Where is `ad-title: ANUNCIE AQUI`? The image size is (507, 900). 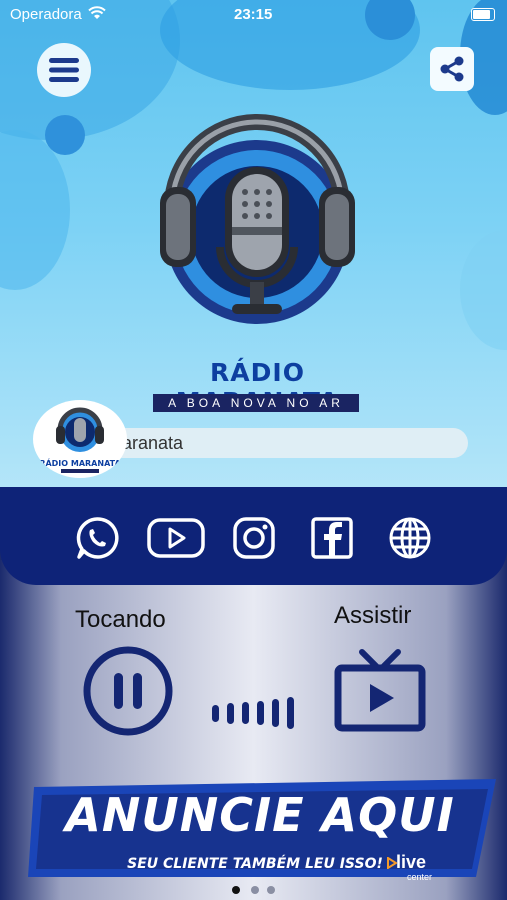 ad-title: ANUNCIE AQUI is located at coordinates (260, 815).